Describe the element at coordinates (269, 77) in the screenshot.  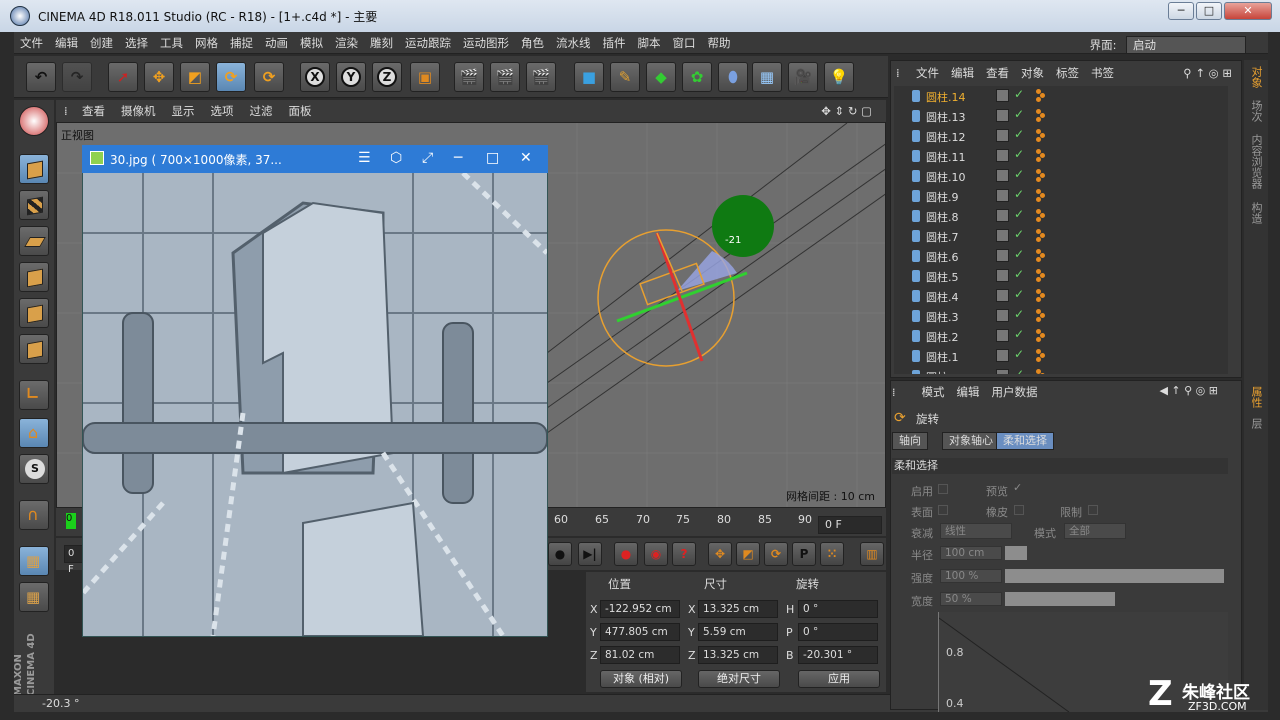
I see `recent-tool-button: ⟳` at that location.